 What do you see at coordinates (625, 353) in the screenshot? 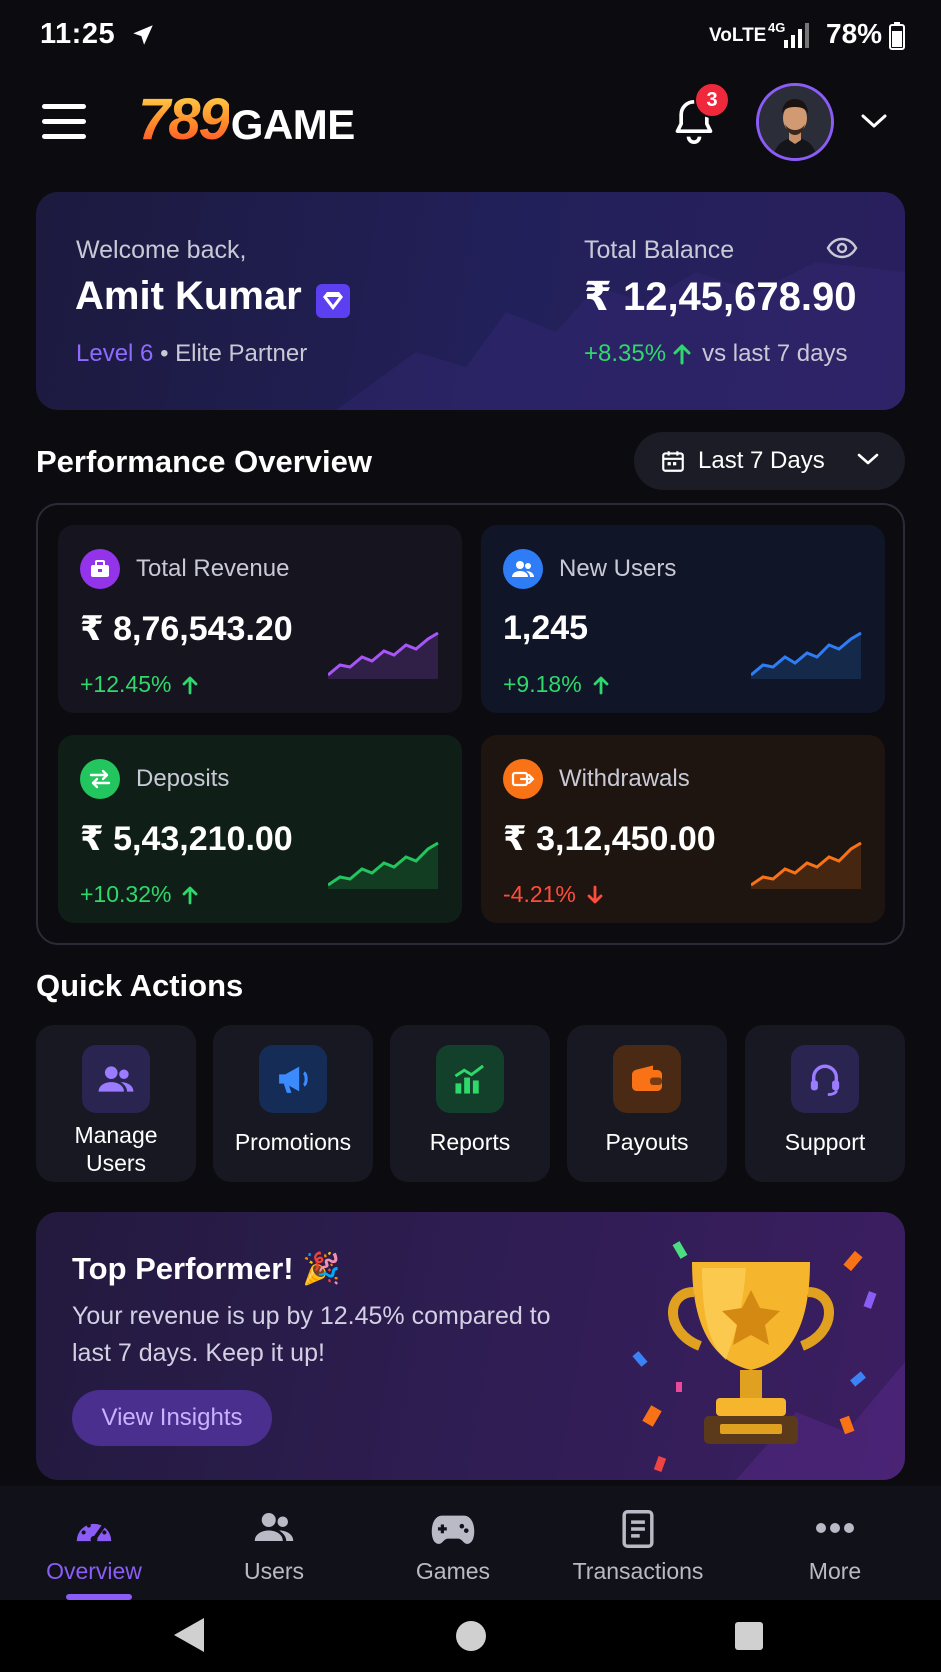
I see `balance-change-value: +8.35%` at bounding box center [625, 353].